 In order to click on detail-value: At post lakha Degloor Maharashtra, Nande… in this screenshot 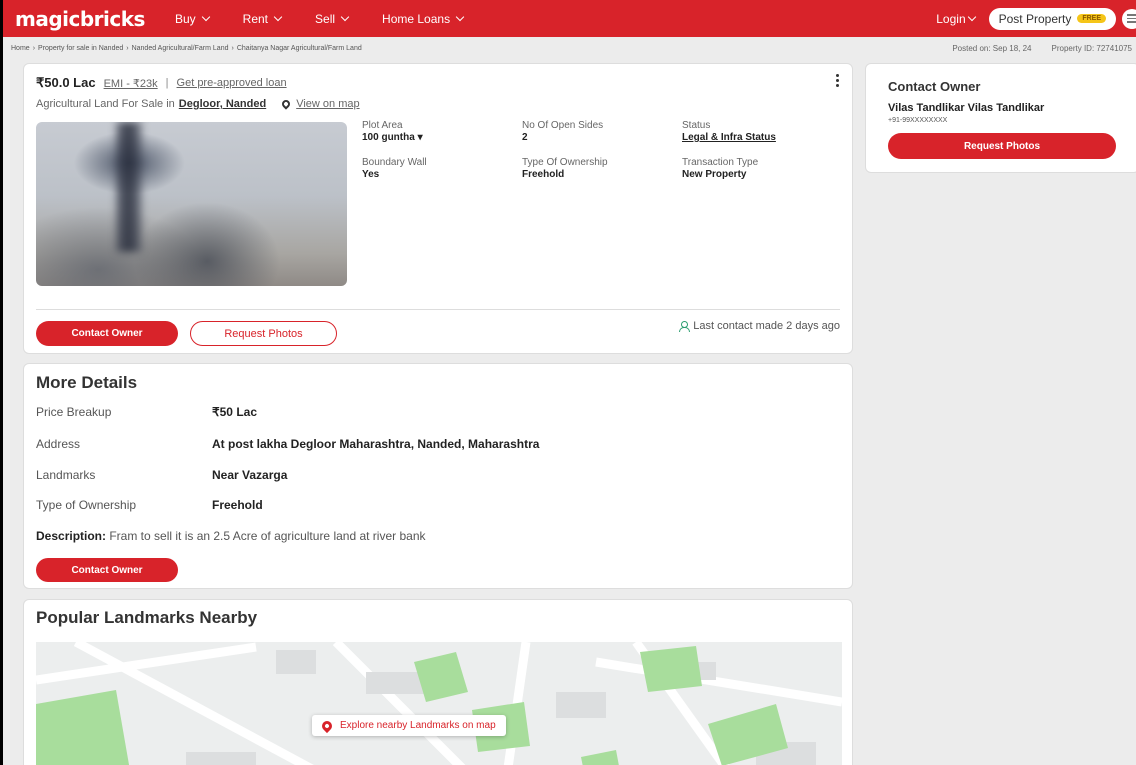, I will do `click(376, 444)`.